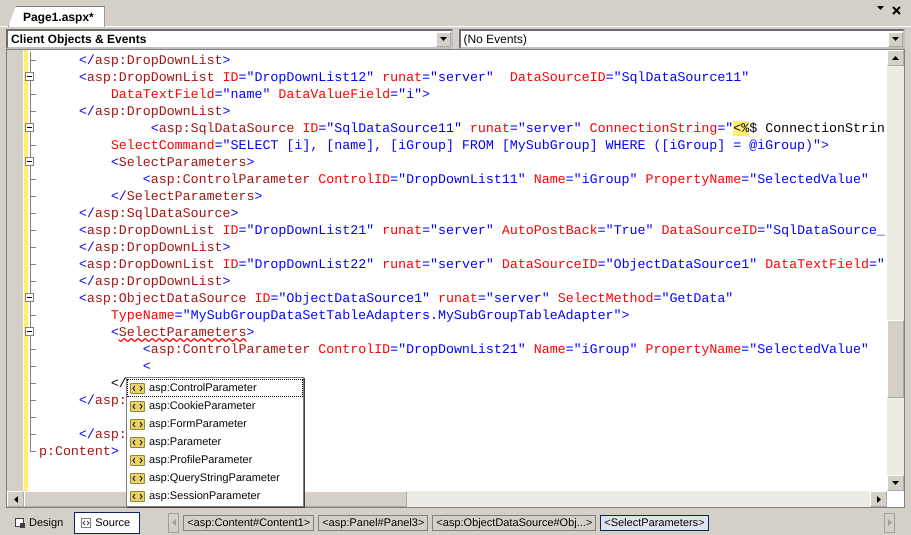  What do you see at coordinates (481, 264) in the screenshot?
I see `code-line: <asp:DropDownList ID="DropDownList22" runat="server" DataSourceID="ObjectDataSource1" DataTextField="` at bounding box center [481, 264].